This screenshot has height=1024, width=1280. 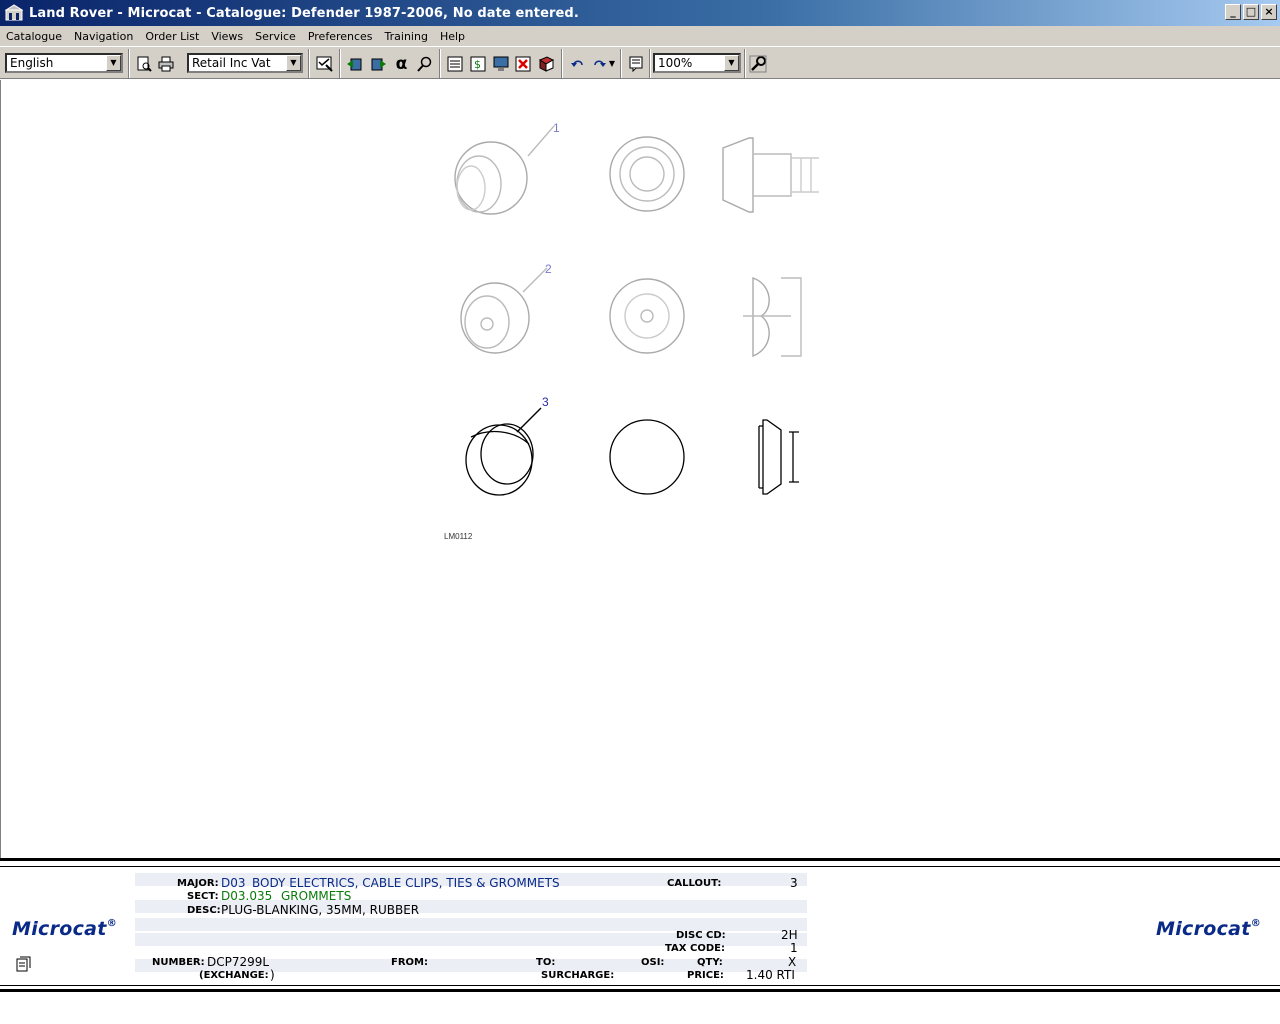 I want to click on pricing-button: $, so click(x=477, y=63).